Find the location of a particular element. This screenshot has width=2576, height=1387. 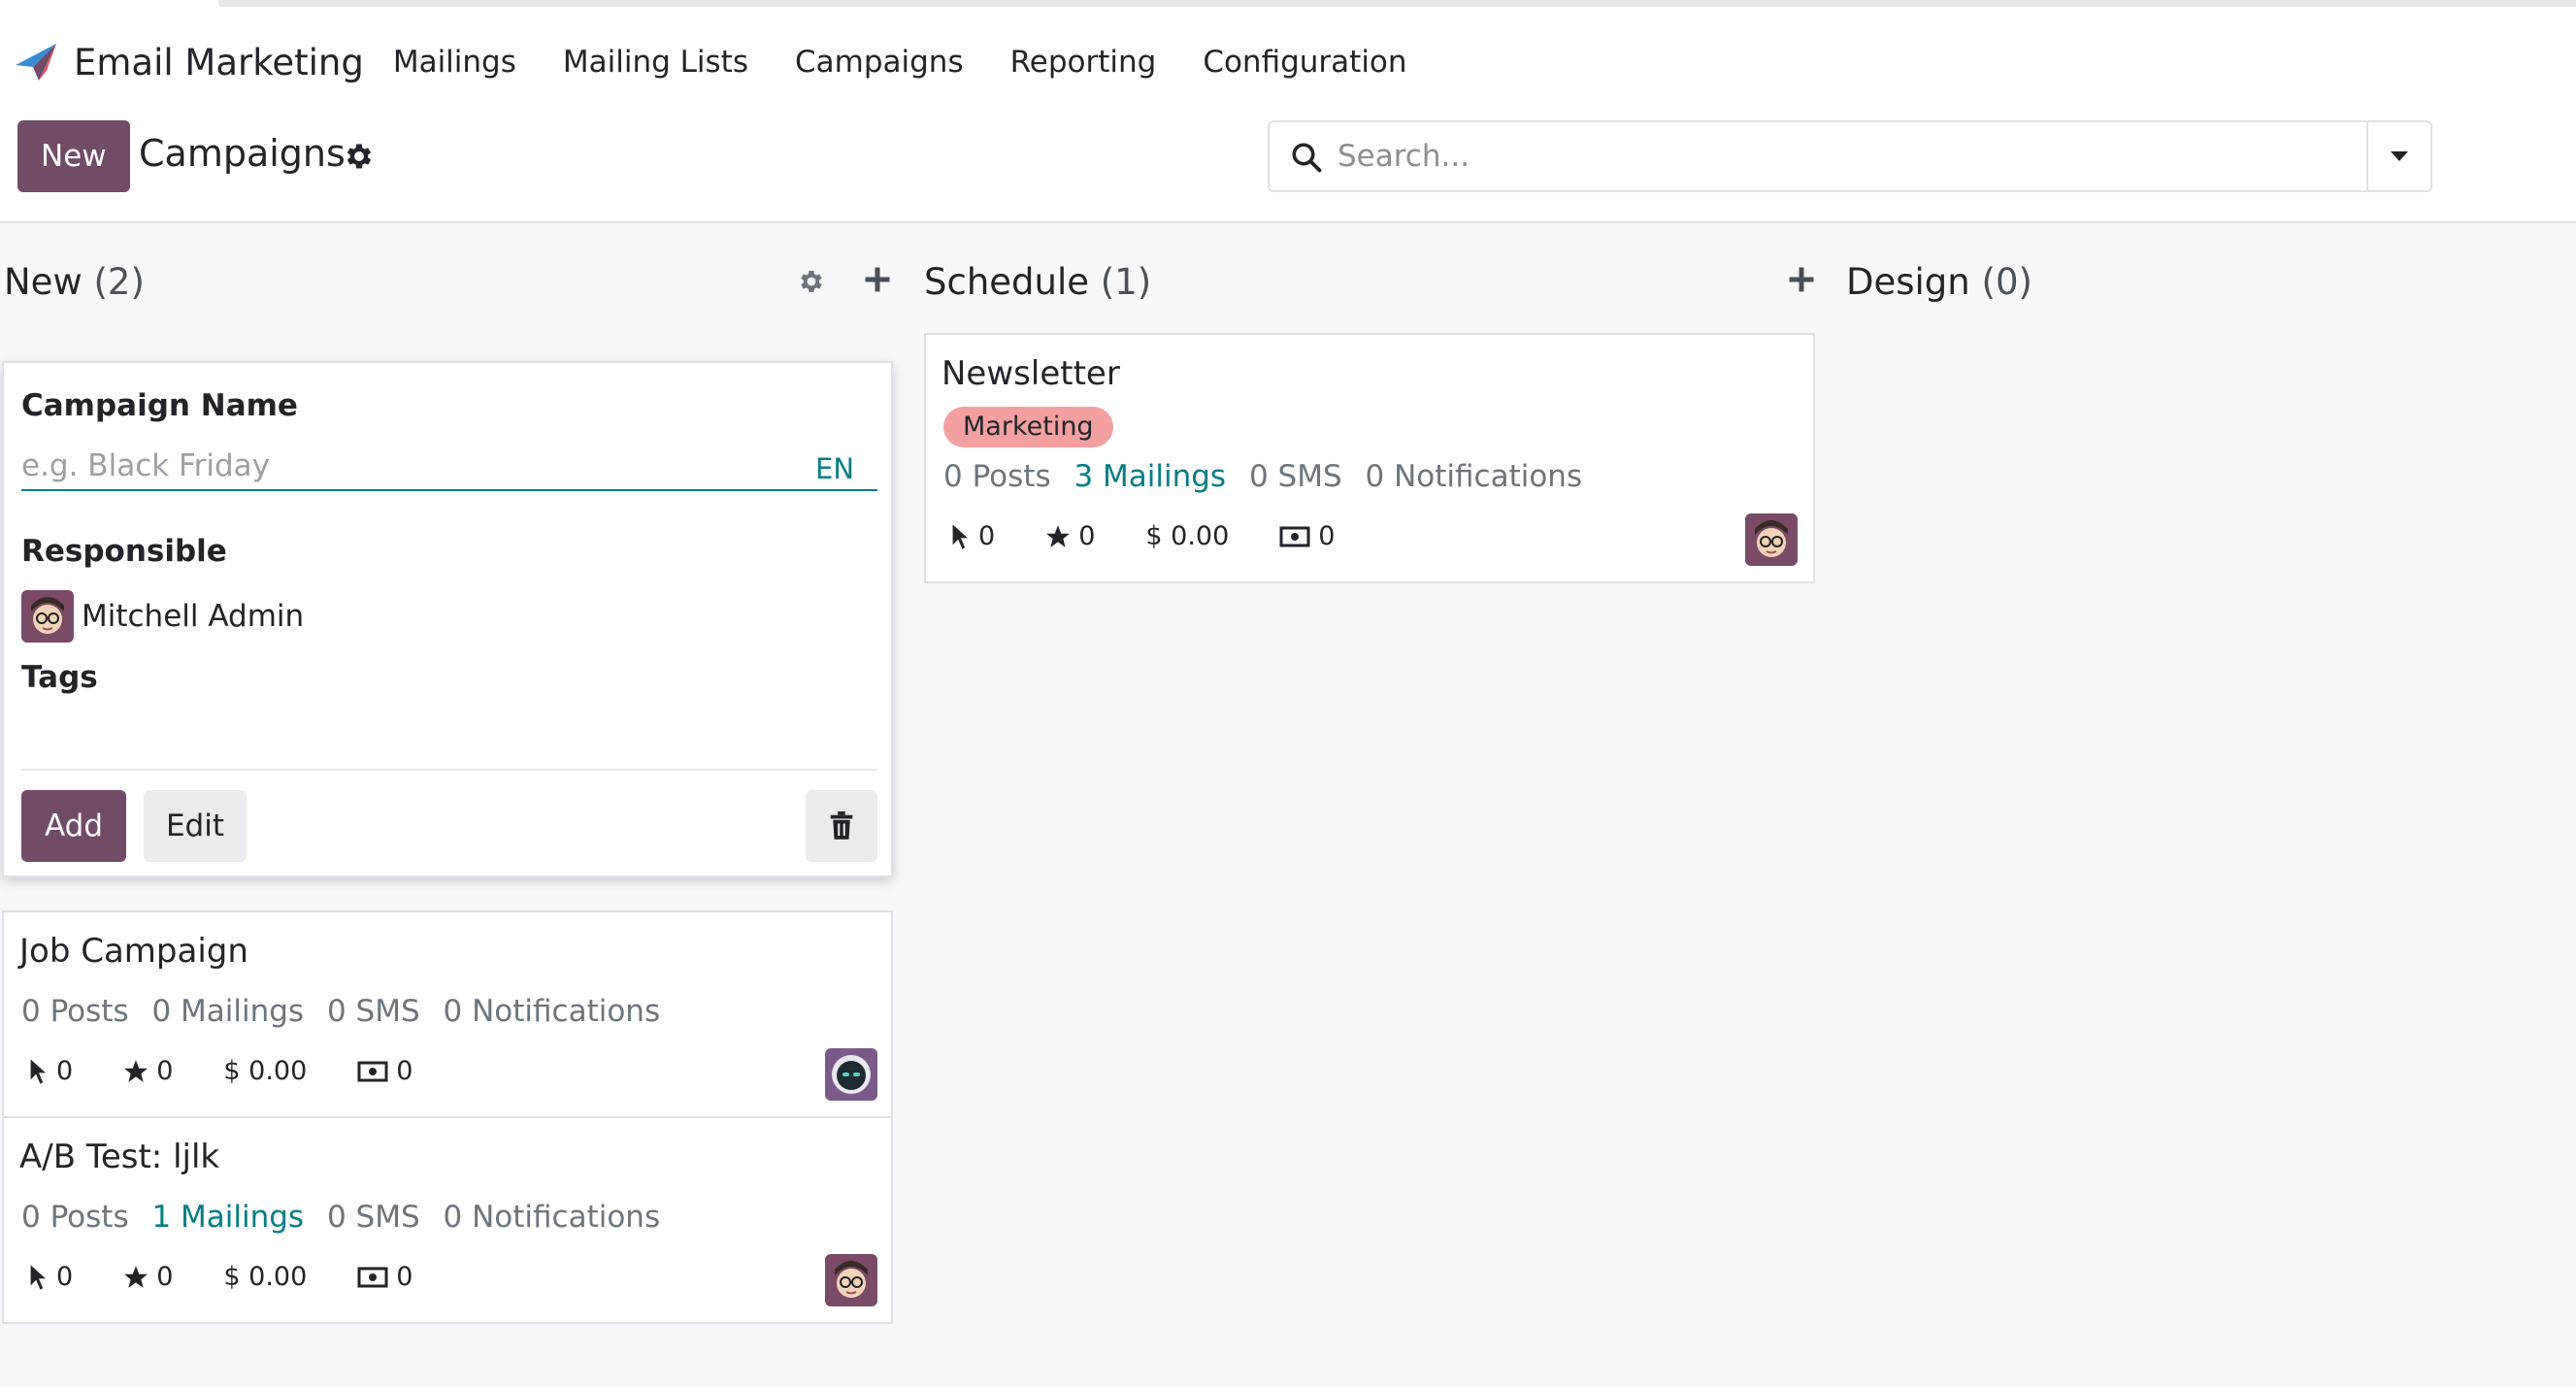

card-stats: 0 Posts 0 Mailings 0 SMS 0 Notifications is located at coordinates (347, 1012).